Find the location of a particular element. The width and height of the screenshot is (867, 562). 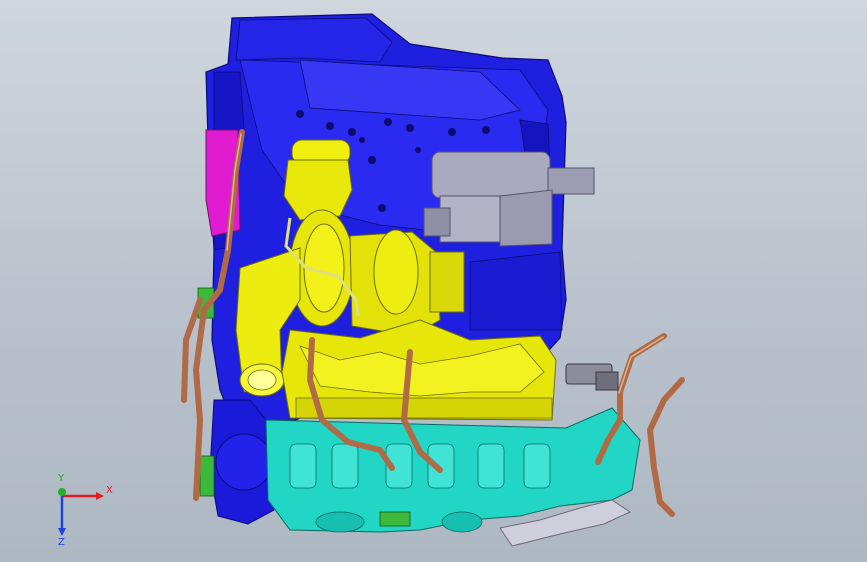

y-axis-label: Y is located at coordinates (61, 478).